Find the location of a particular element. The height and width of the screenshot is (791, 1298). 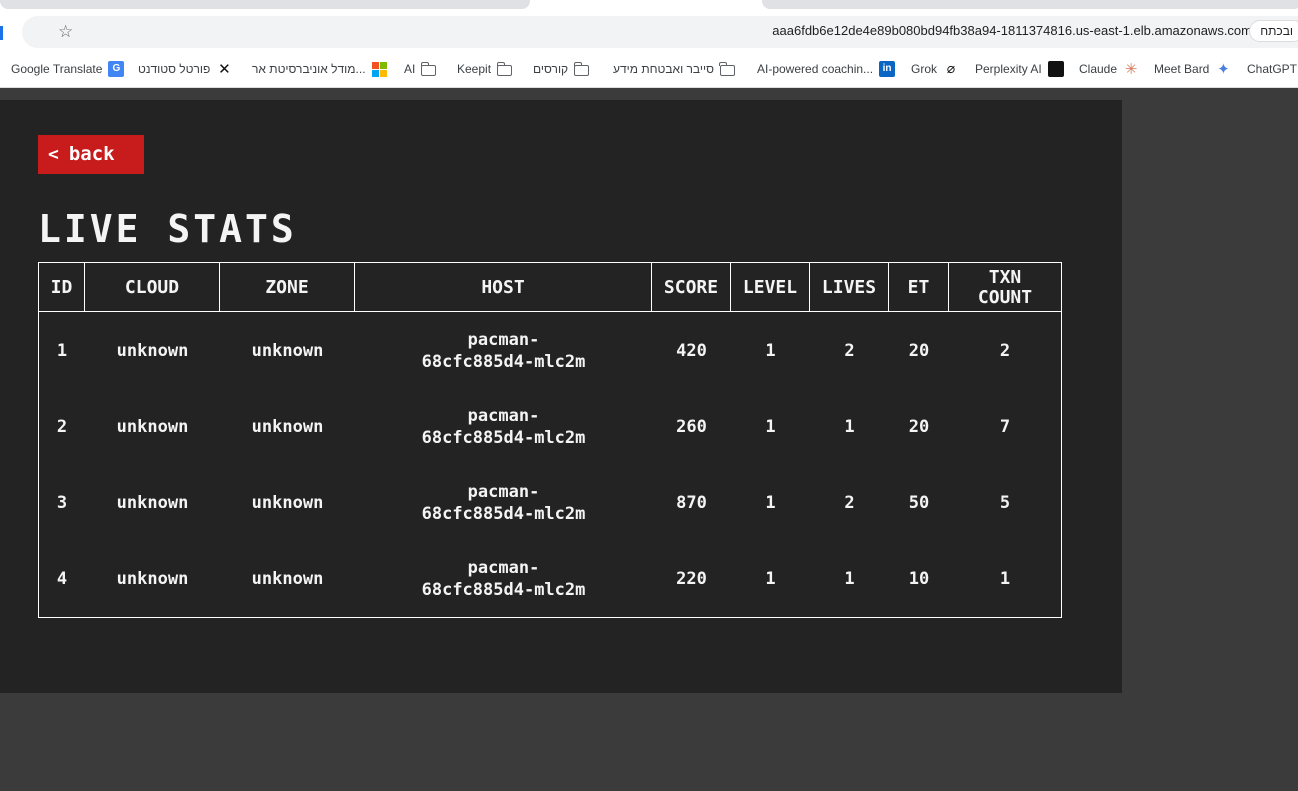

browser-tab-strip is located at coordinates (649, 7).